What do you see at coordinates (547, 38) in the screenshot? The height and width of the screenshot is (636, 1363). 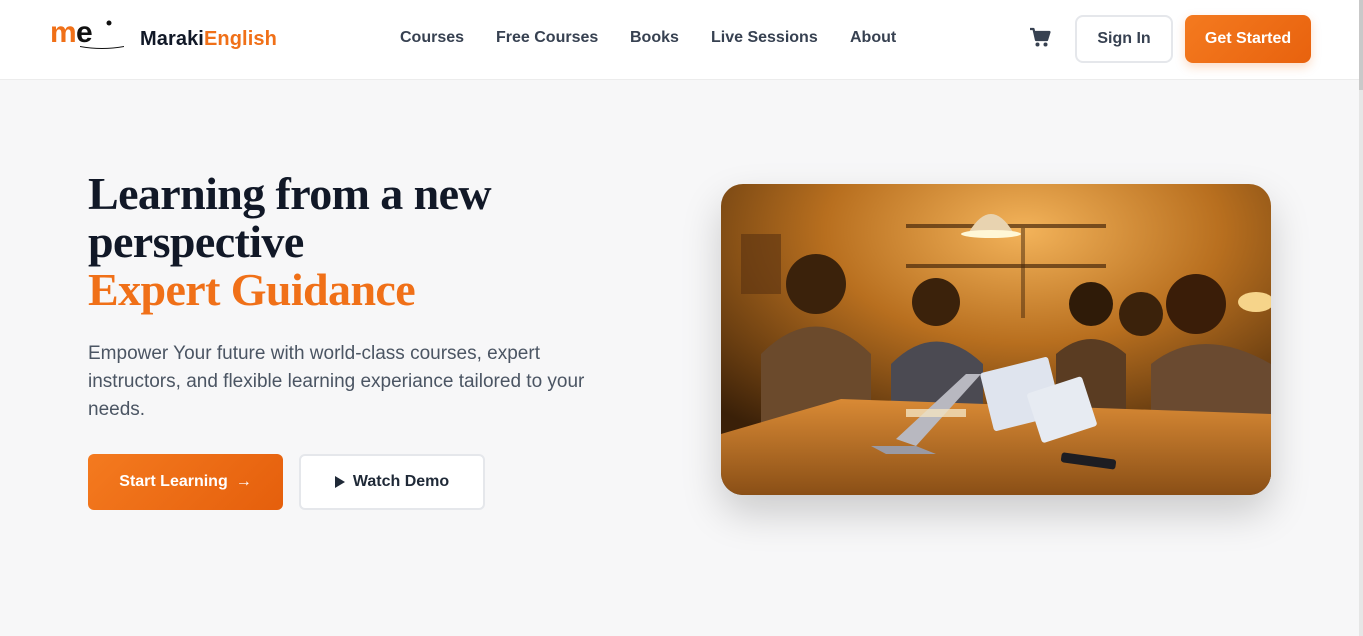 I see `nav-free-courses: Free Courses` at bounding box center [547, 38].